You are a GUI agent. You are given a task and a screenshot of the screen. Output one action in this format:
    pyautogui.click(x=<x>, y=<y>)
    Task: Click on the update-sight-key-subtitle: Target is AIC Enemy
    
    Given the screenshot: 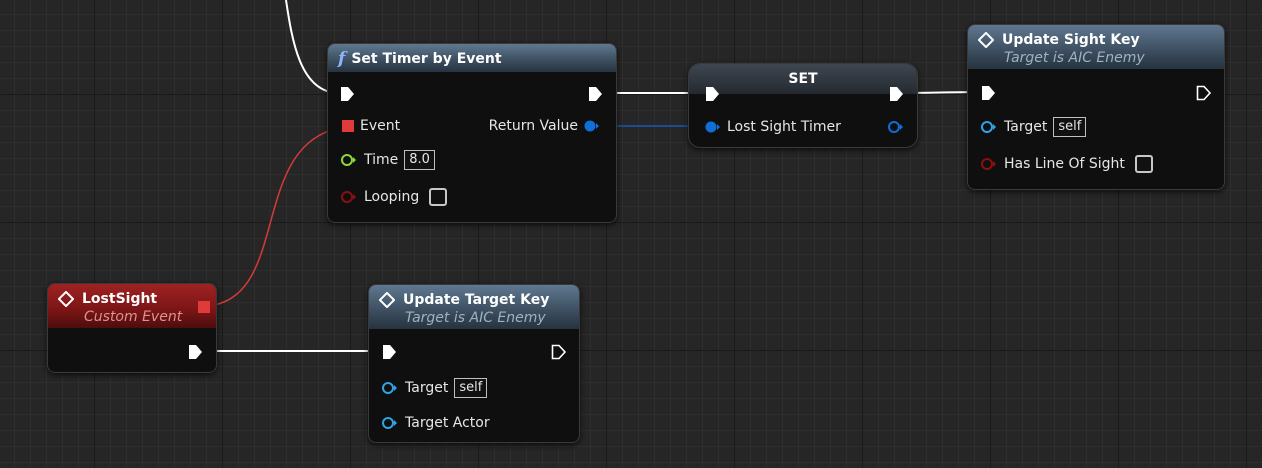 What is the action you would take?
    pyautogui.click(x=1074, y=58)
    